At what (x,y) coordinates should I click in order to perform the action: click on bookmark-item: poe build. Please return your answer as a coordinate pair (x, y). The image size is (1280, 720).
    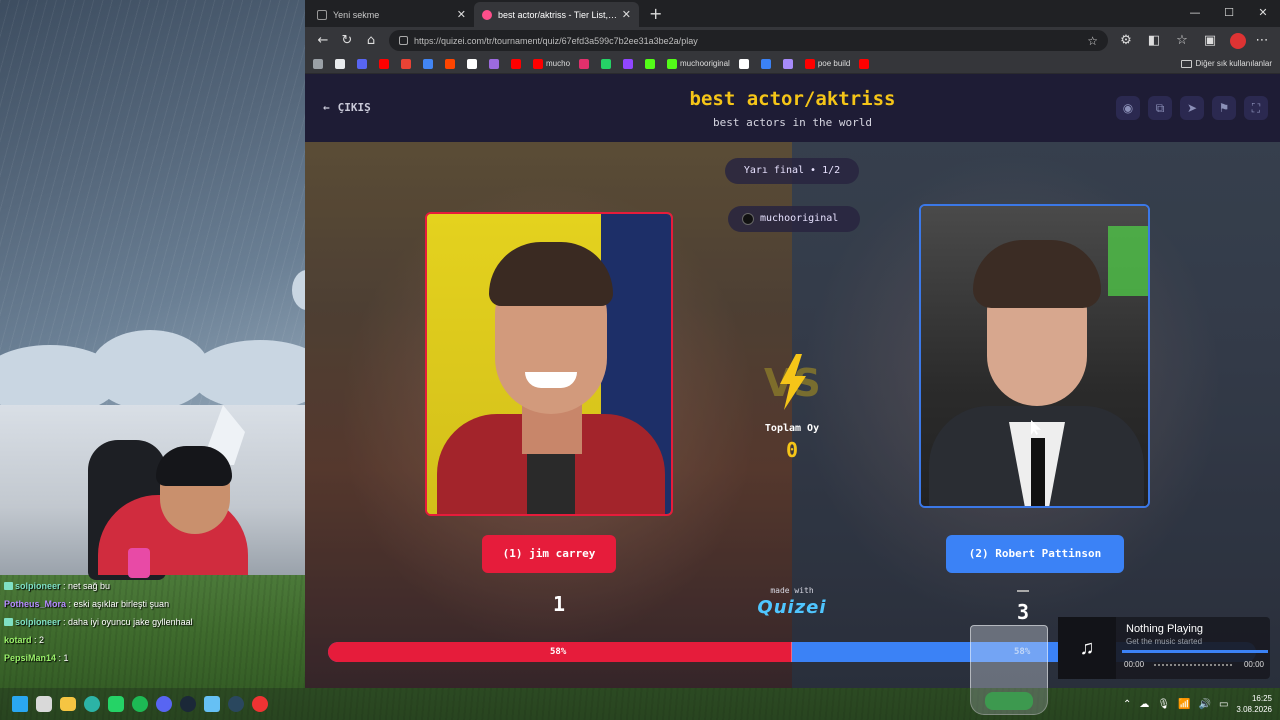
    Looking at the image, I should click on (827, 63).